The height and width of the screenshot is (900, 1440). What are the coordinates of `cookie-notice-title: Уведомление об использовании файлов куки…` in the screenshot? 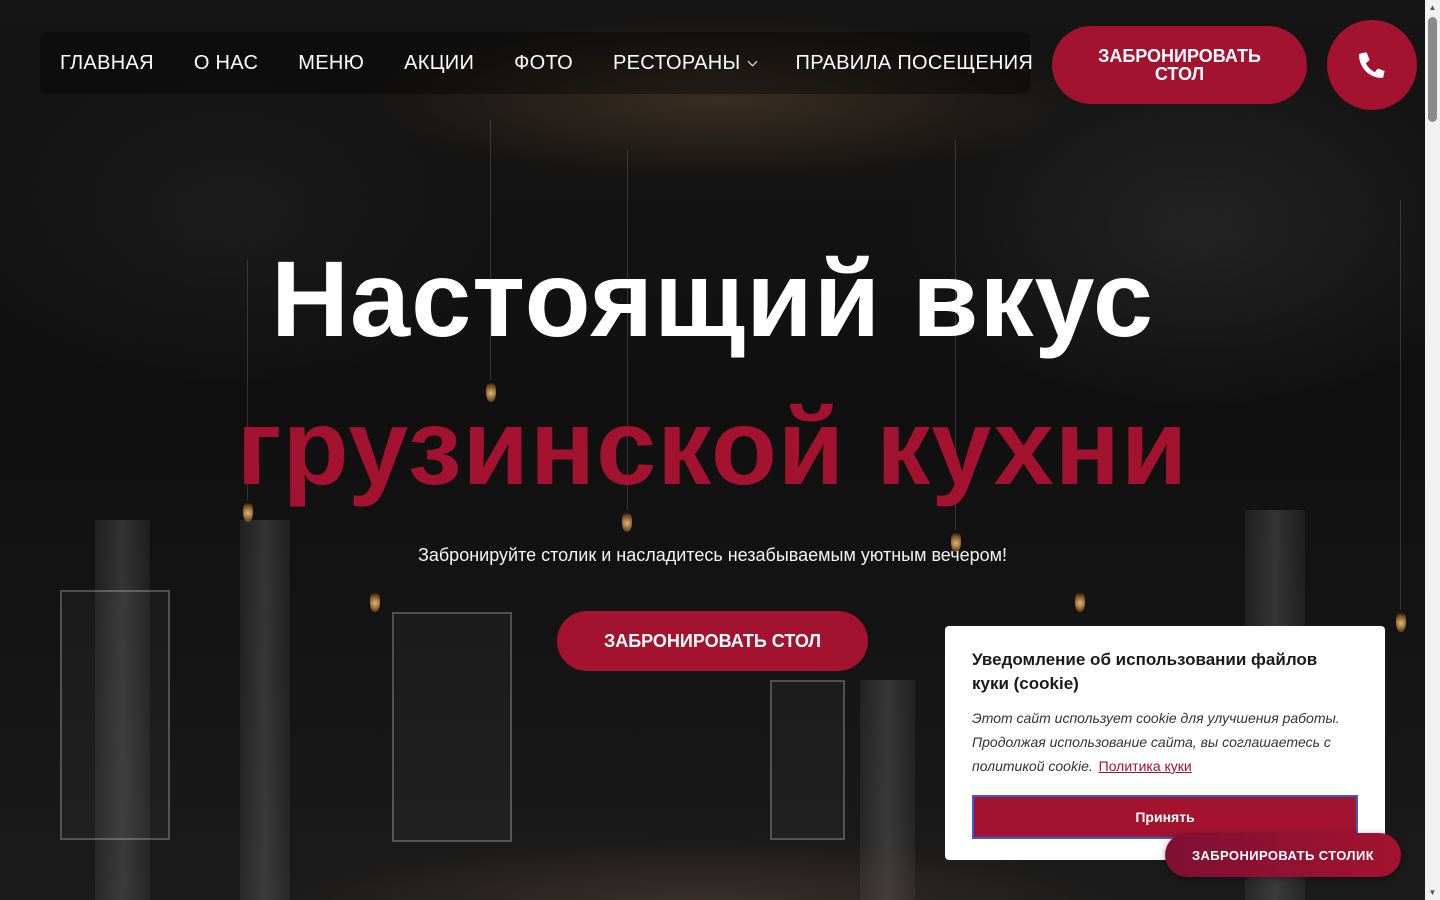 It's located at (1145, 671).